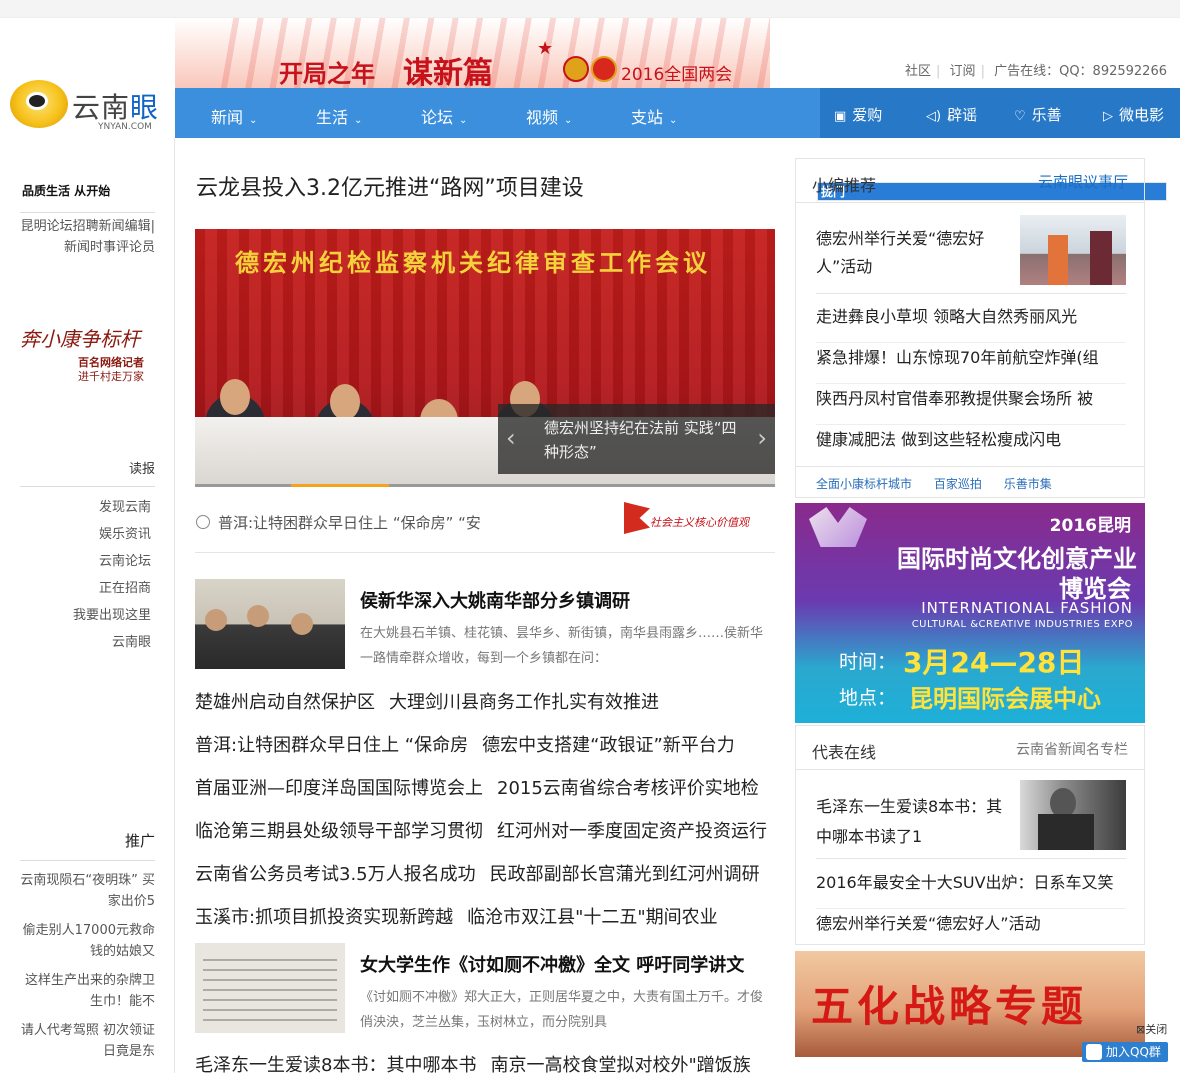 The width and height of the screenshot is (1180, 1077). Describe the element at coordinates (594, 191) in the screenshot. I see `slogan-ad: 品质生活 从拢门 开始` at that location.